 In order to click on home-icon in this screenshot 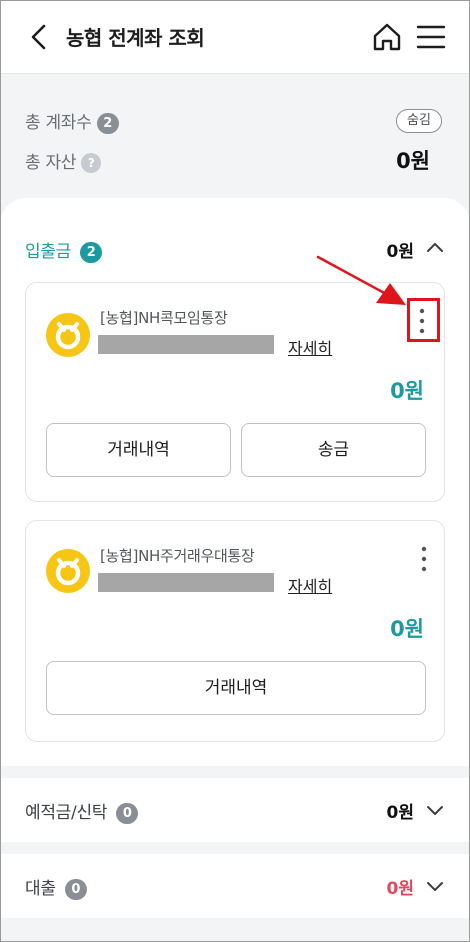, I will do `click(387, 37)`.